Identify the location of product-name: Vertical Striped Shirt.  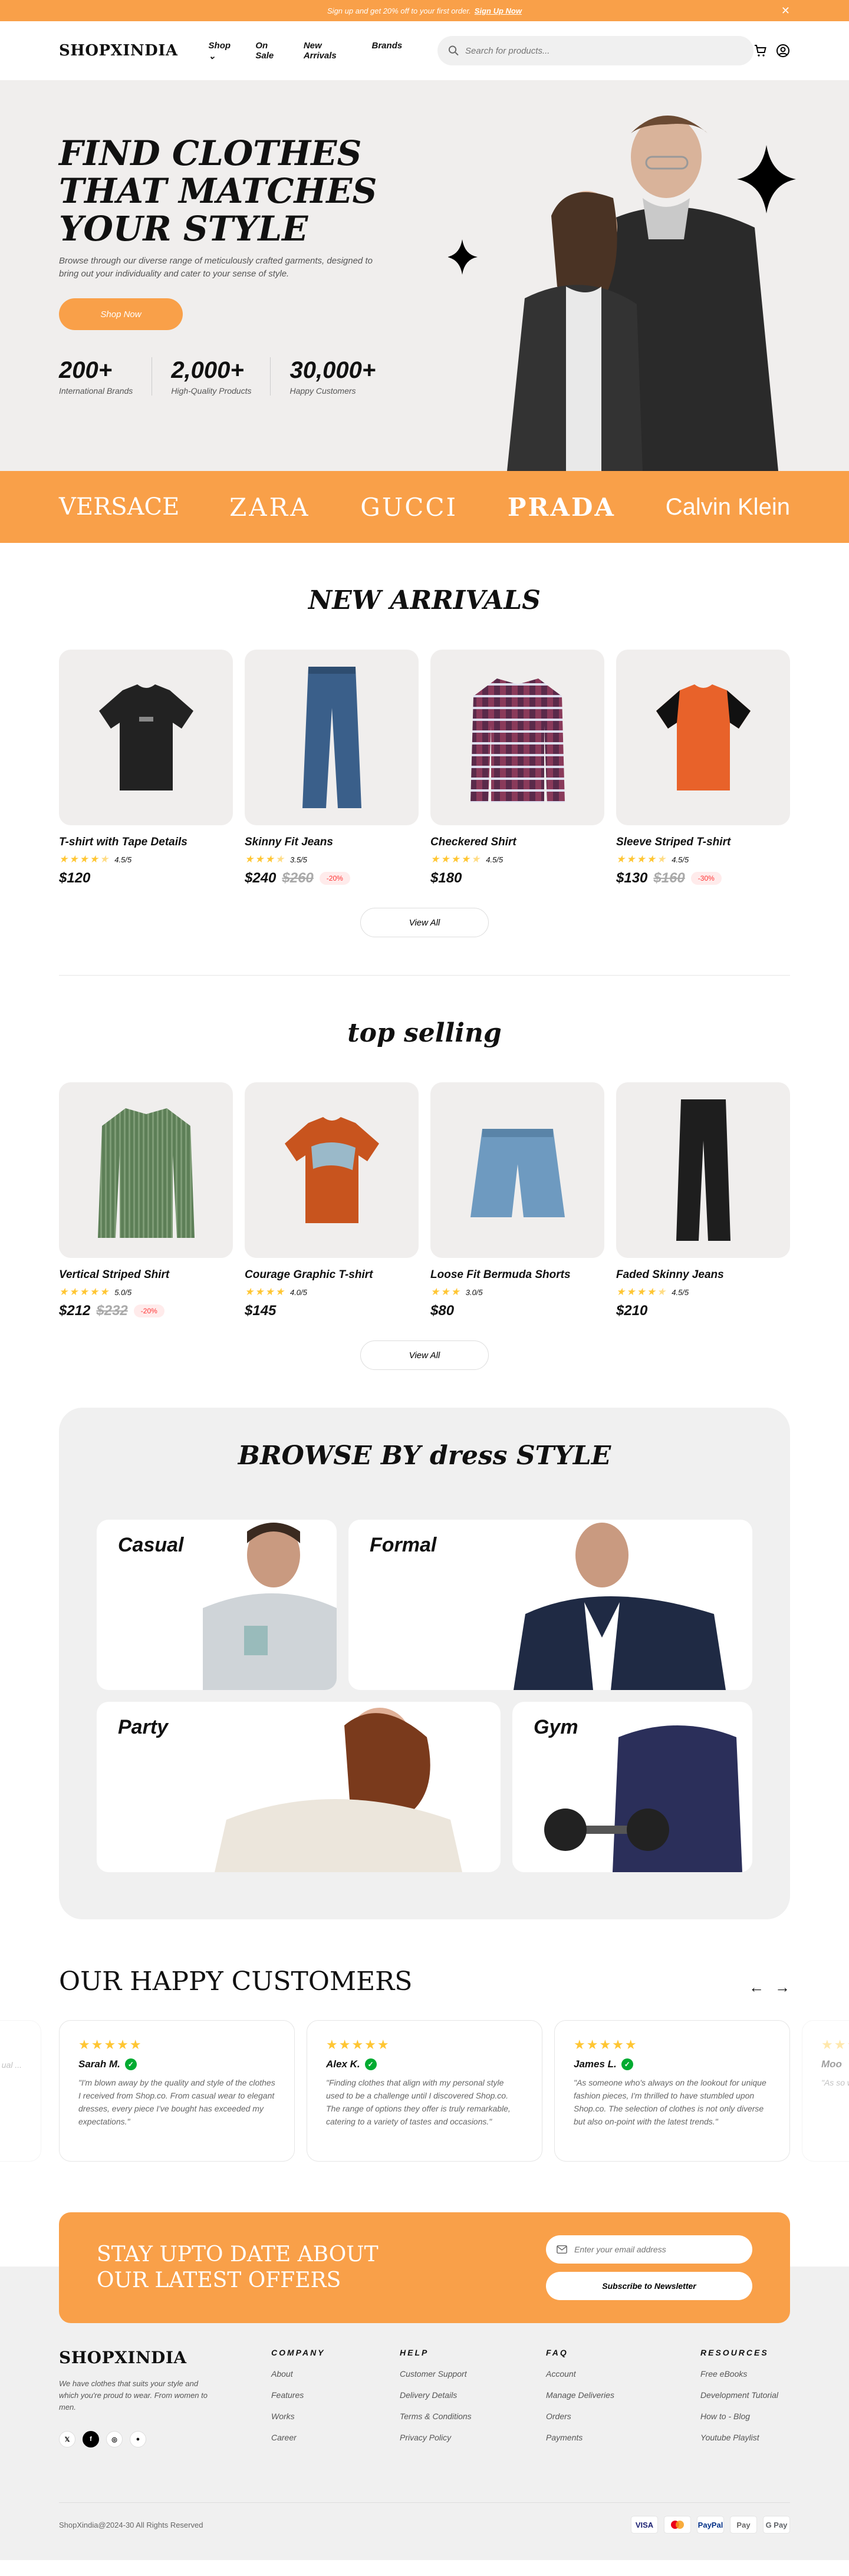
(146, 1275).